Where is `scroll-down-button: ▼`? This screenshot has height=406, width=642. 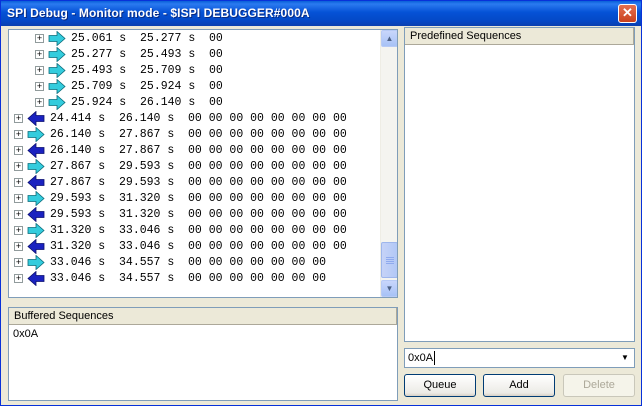
scroll-down-button: ▼ is located at coordinates (389, 288).